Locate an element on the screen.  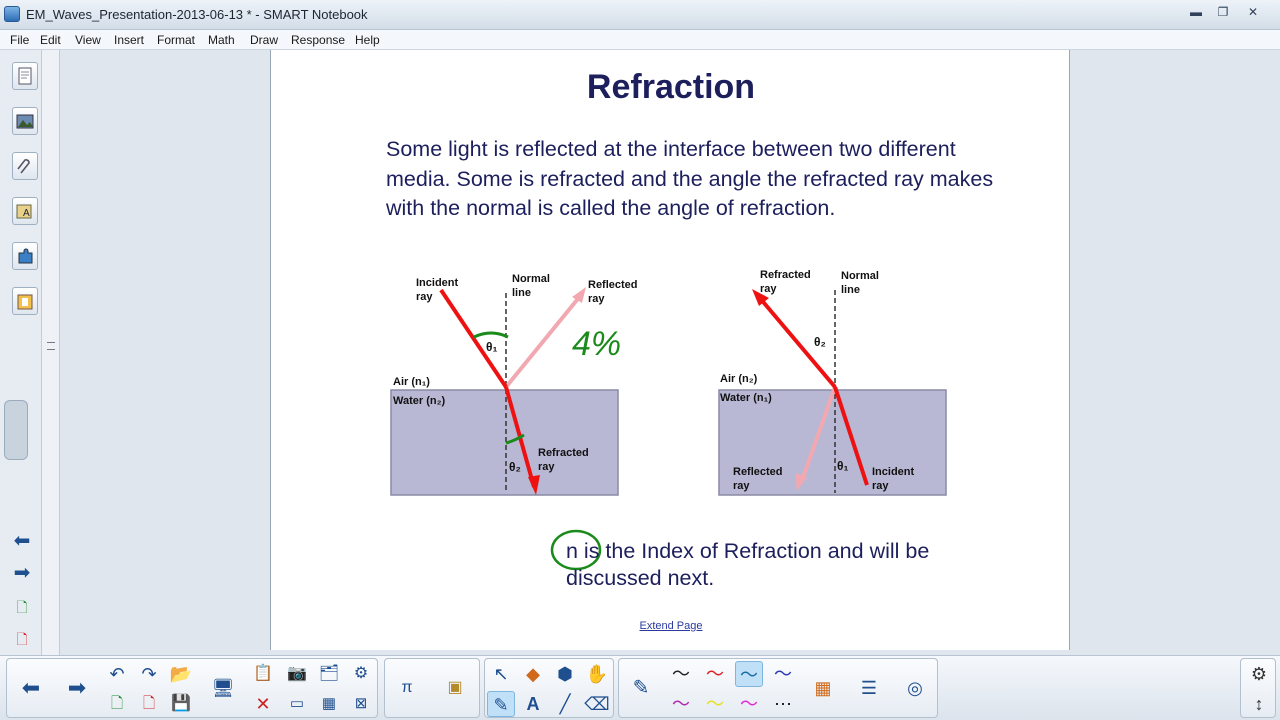
page-sorter-icon is located at coordinates (25, 76).